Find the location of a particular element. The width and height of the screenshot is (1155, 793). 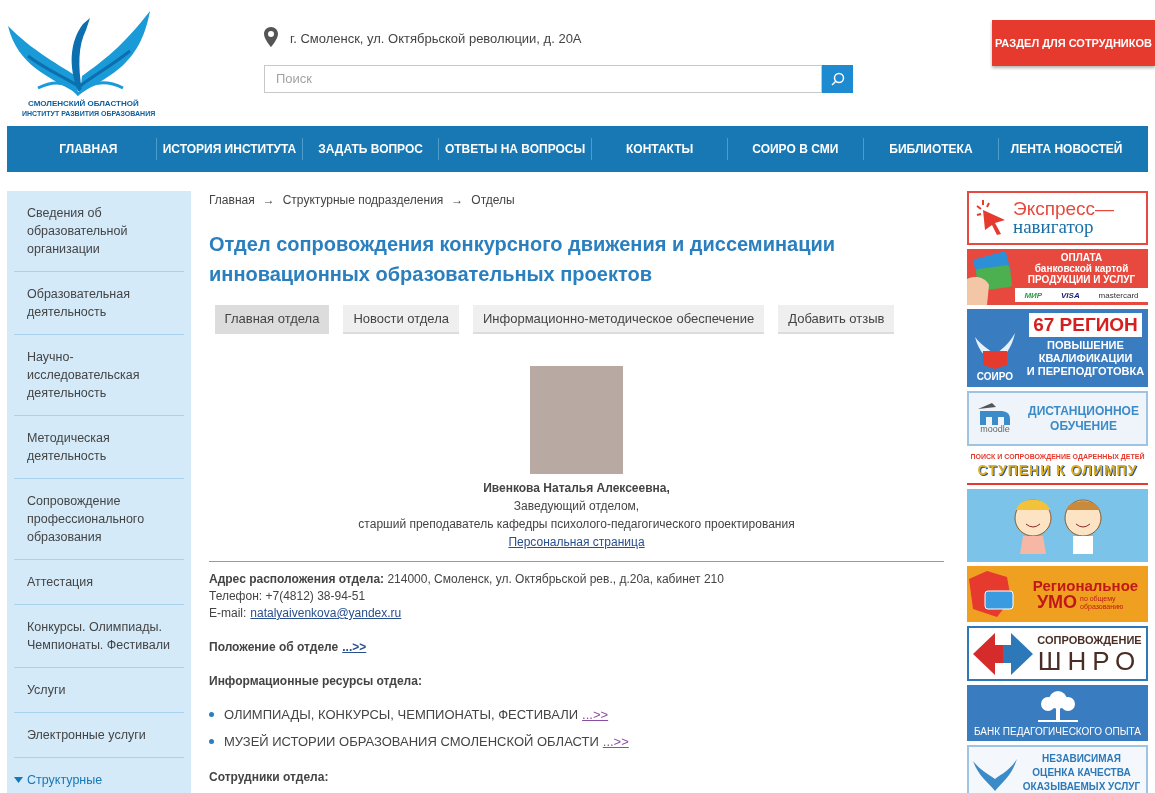

payment-logo: МИР is located at coordinates (1033, 295).